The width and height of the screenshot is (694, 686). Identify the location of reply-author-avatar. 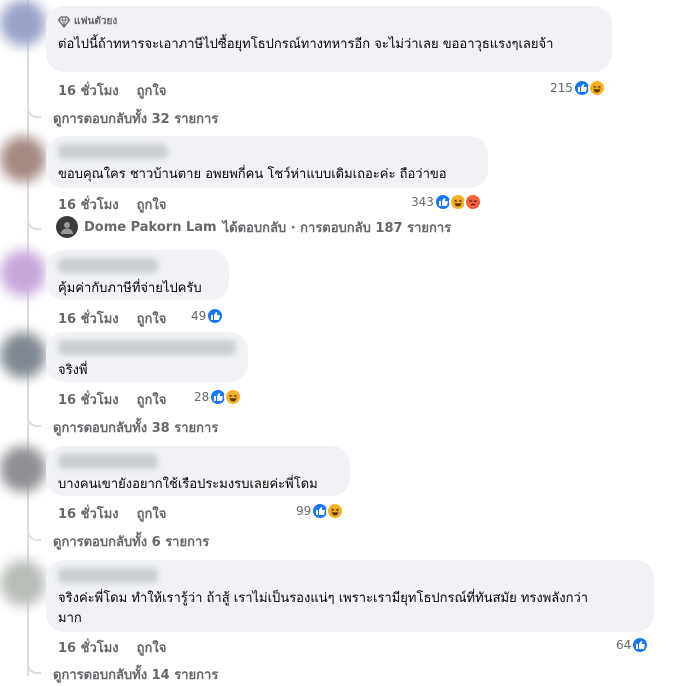
(67, 227).